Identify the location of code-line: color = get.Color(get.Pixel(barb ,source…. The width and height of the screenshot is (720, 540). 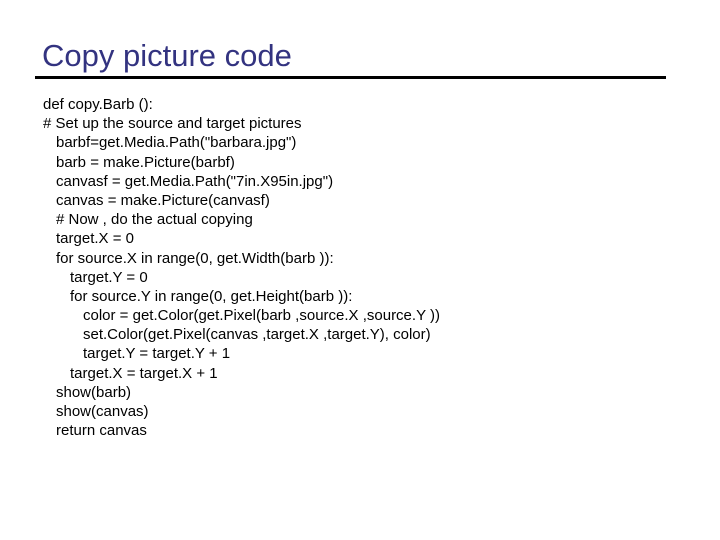
(261, 316).